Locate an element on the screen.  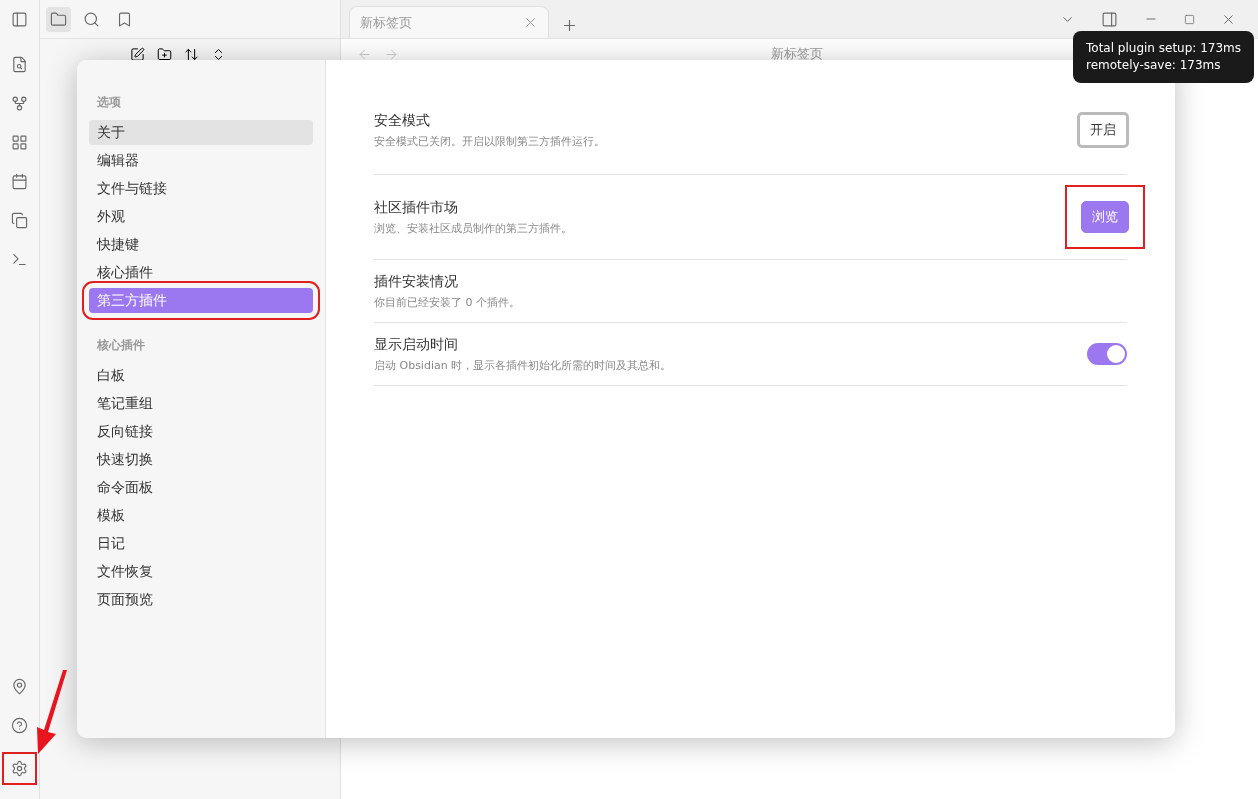
tab-title: 新标签页 is located at coordinates (386, 22).